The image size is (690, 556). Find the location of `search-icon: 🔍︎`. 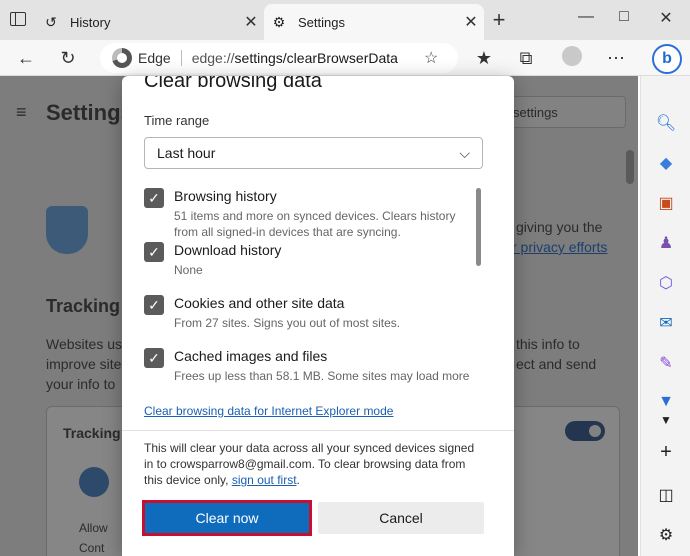

search-icon: 🔍︎ is located at coordinates (666, 124).